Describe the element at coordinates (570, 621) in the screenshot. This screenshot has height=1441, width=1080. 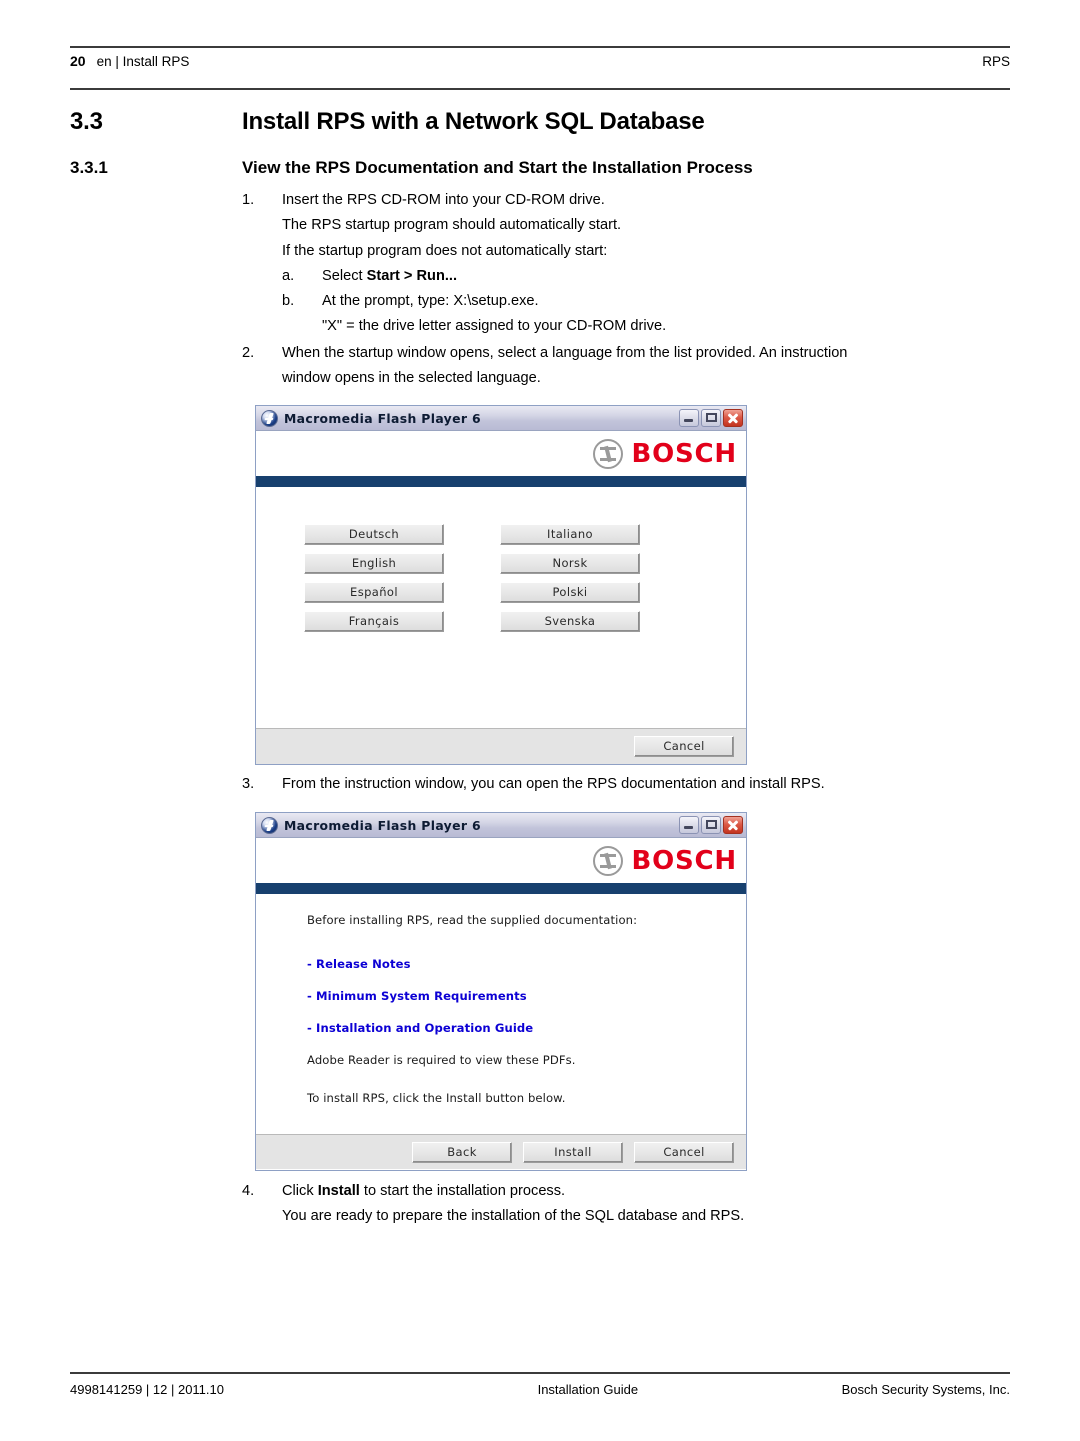
I see `language-button-svenska: Svenska` at that location.